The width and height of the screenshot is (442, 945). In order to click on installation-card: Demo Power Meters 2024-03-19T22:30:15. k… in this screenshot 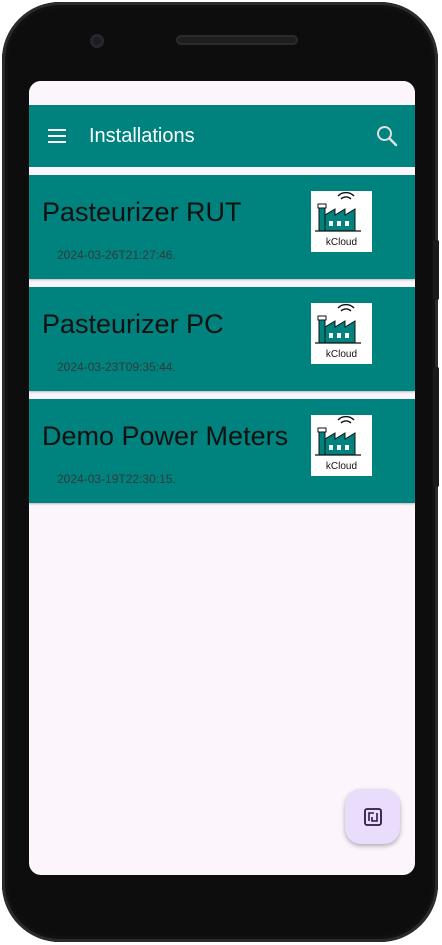, I will do `click(222, 451)`.